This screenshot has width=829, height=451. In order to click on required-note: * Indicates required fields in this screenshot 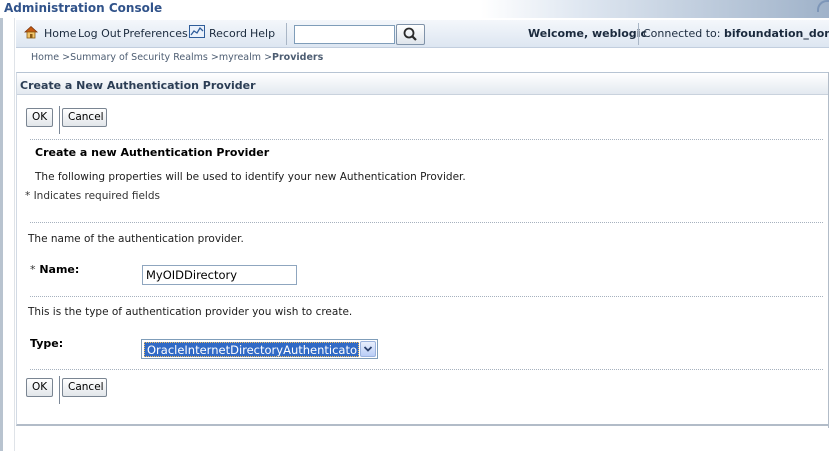, I will do `click(92, 196)`.